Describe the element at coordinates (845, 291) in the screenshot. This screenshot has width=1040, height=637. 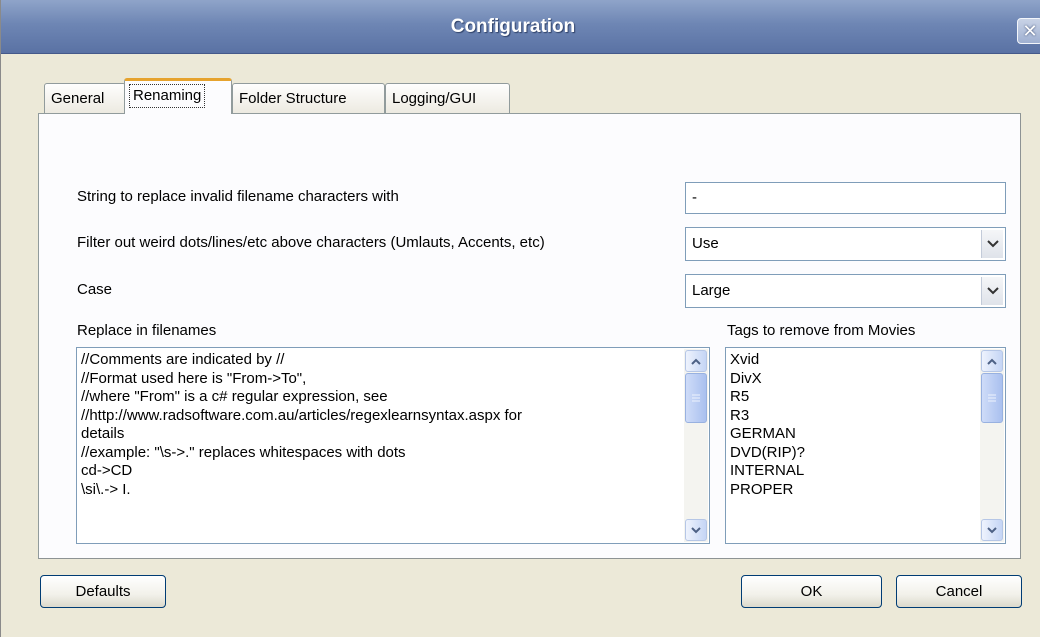
I see `case-select: Large` at that location.